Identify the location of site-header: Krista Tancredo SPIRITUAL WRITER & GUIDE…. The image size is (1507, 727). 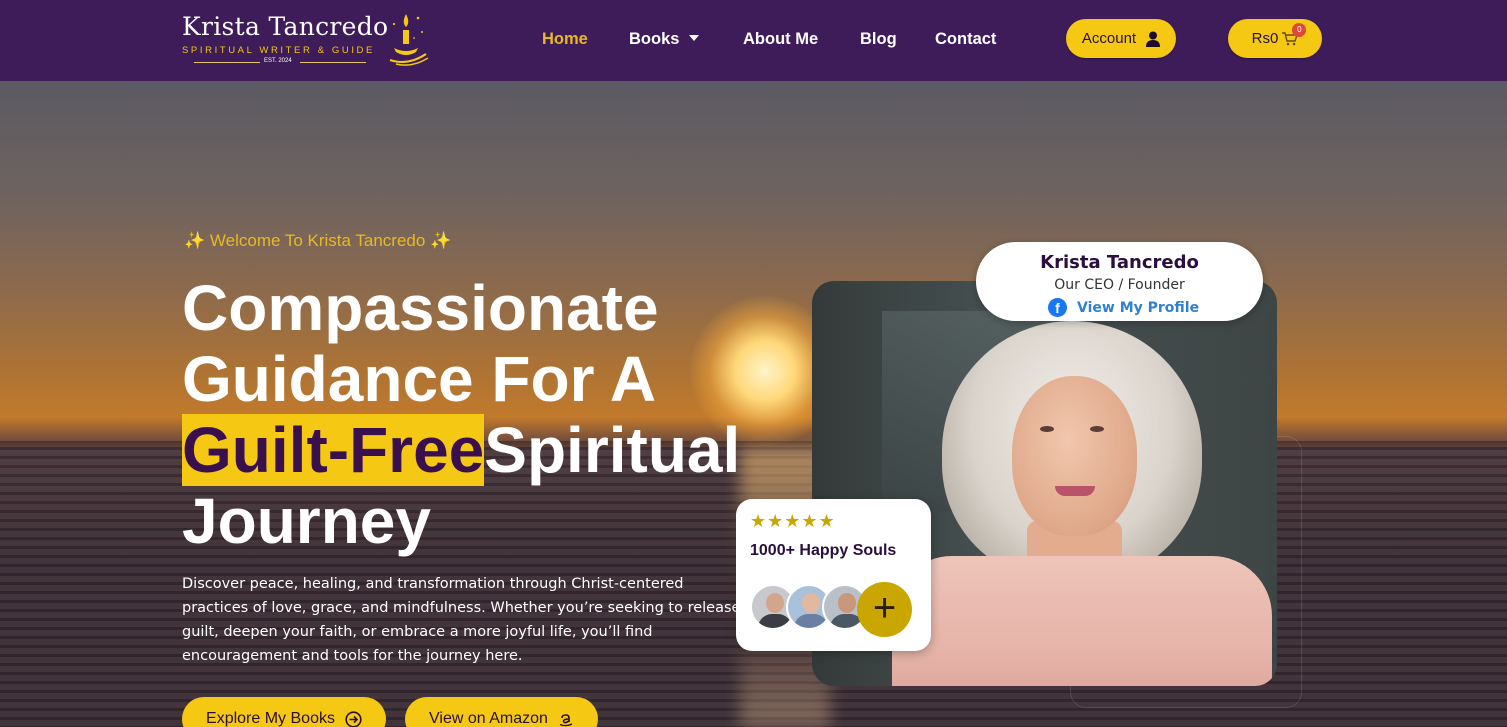
(753, 40).